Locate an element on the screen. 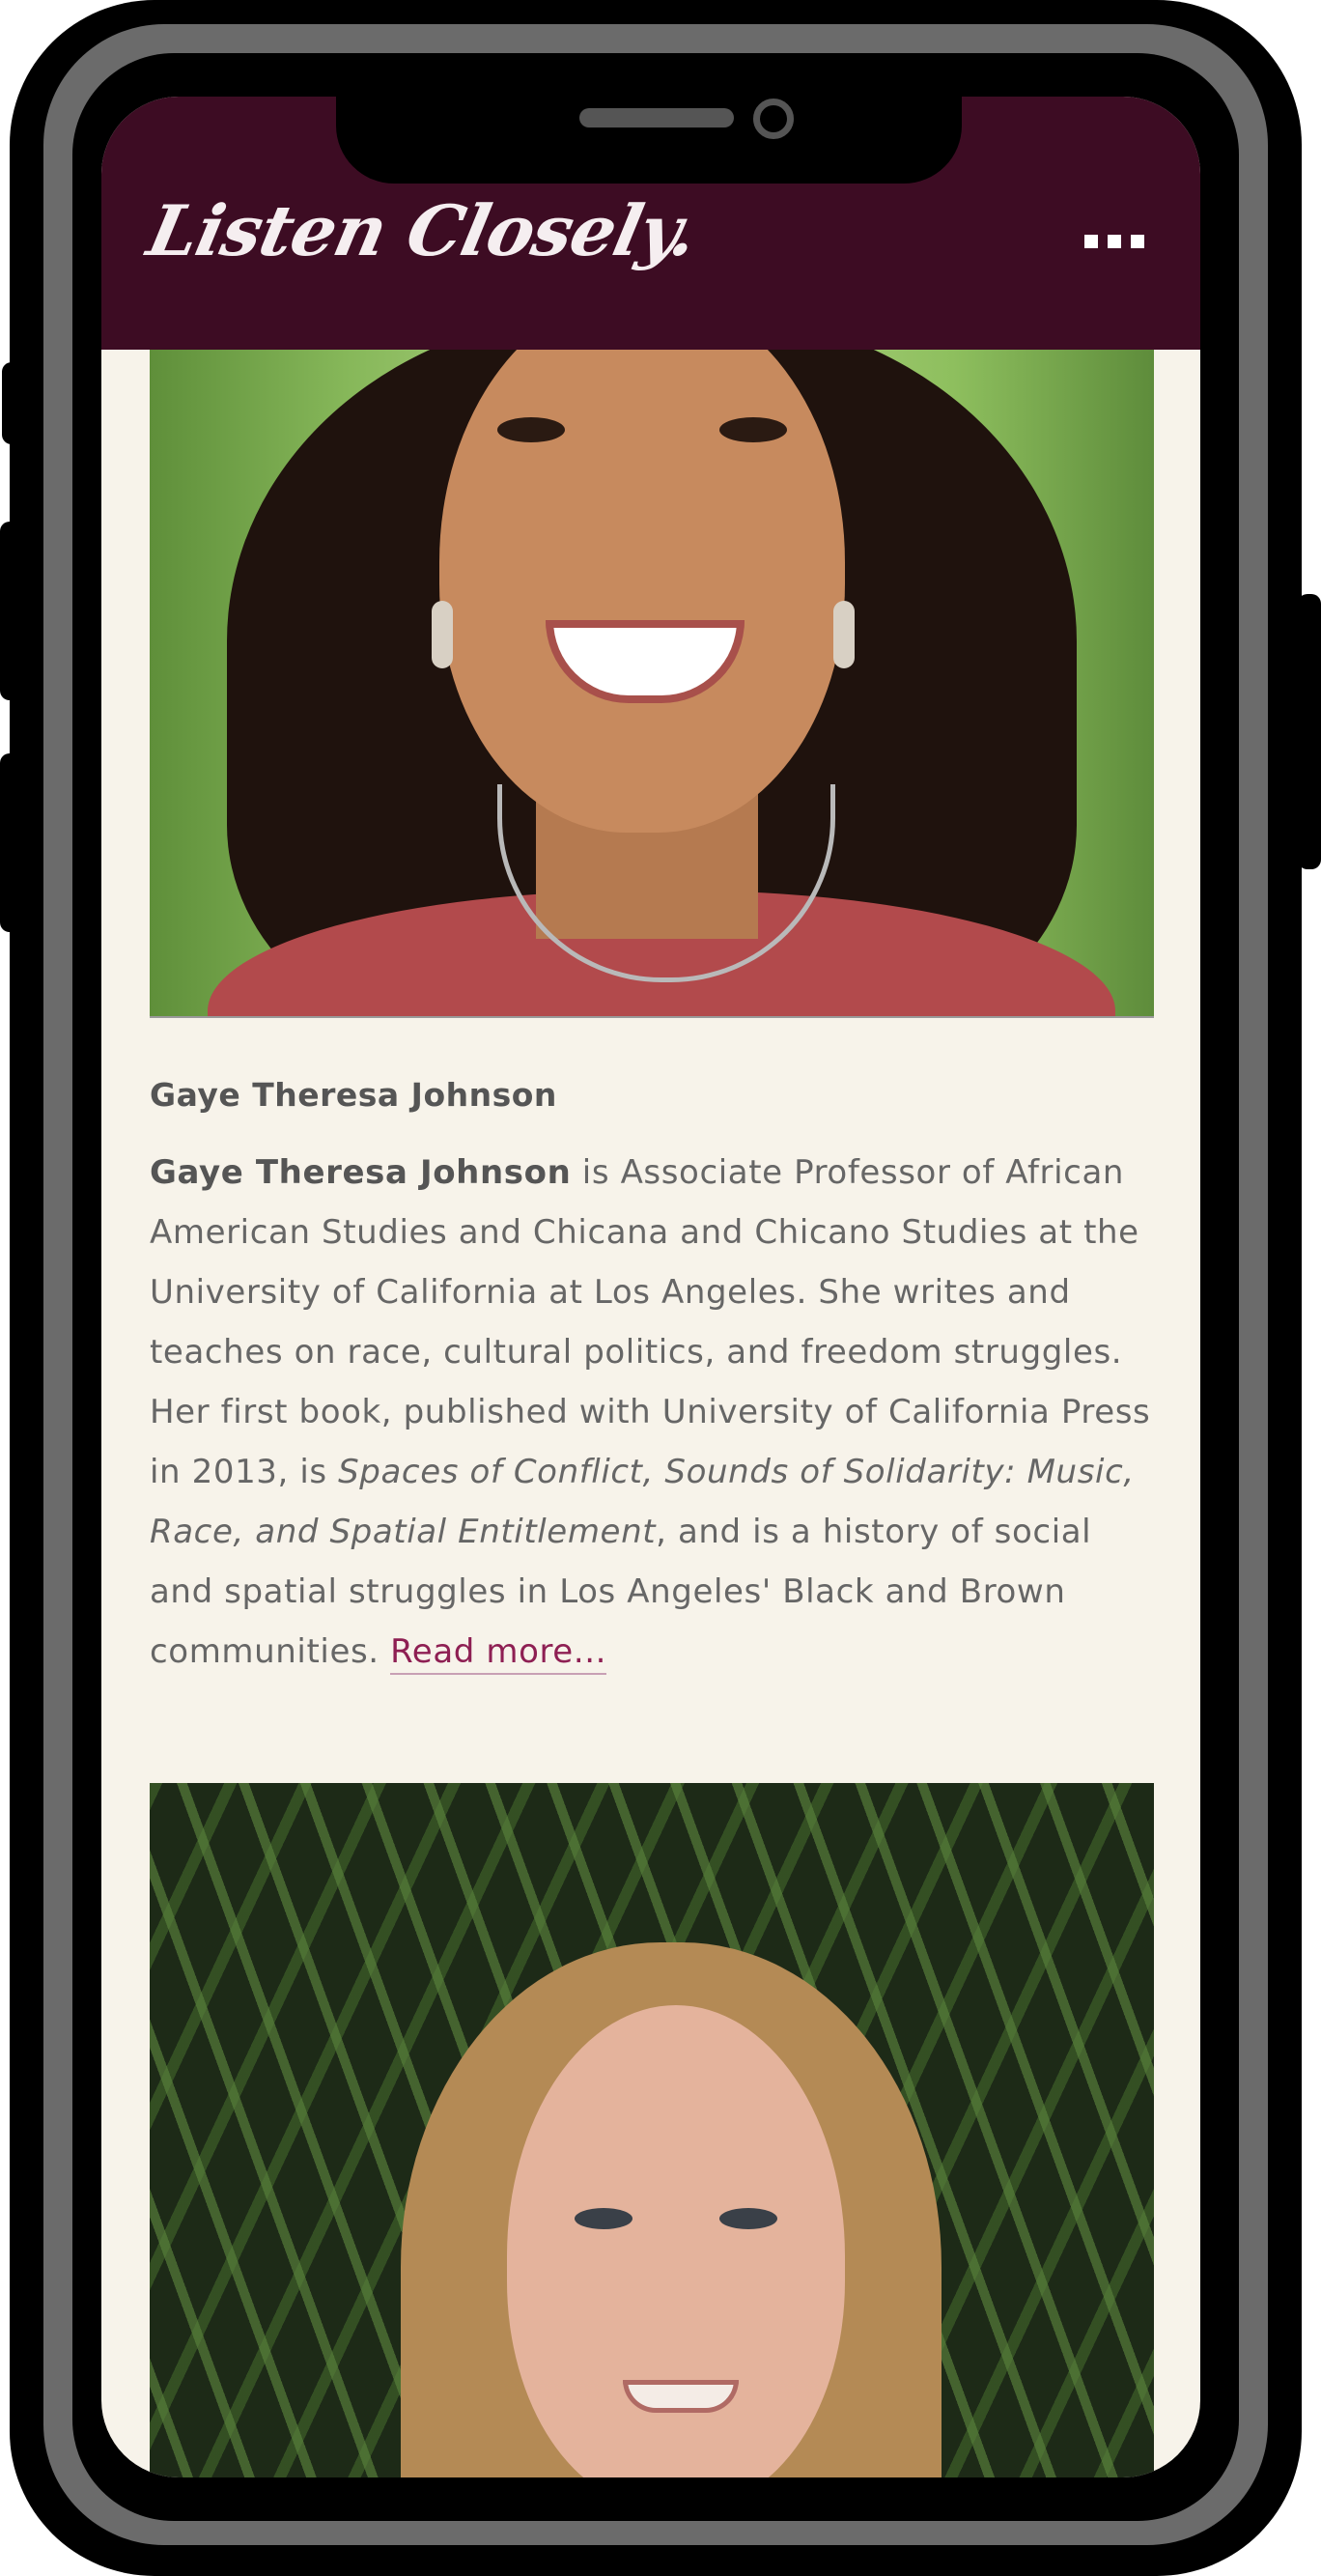 The height and width of the screenshot is (2576, 1321). bio-name: Gaye Theresa Johnson is located at coordinates (361, 1172).